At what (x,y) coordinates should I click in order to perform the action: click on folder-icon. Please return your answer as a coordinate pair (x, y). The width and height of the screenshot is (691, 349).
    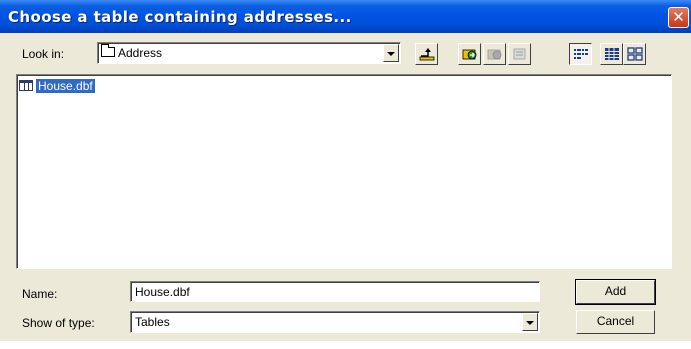
    Looking at the image, I should click on (108, 50).